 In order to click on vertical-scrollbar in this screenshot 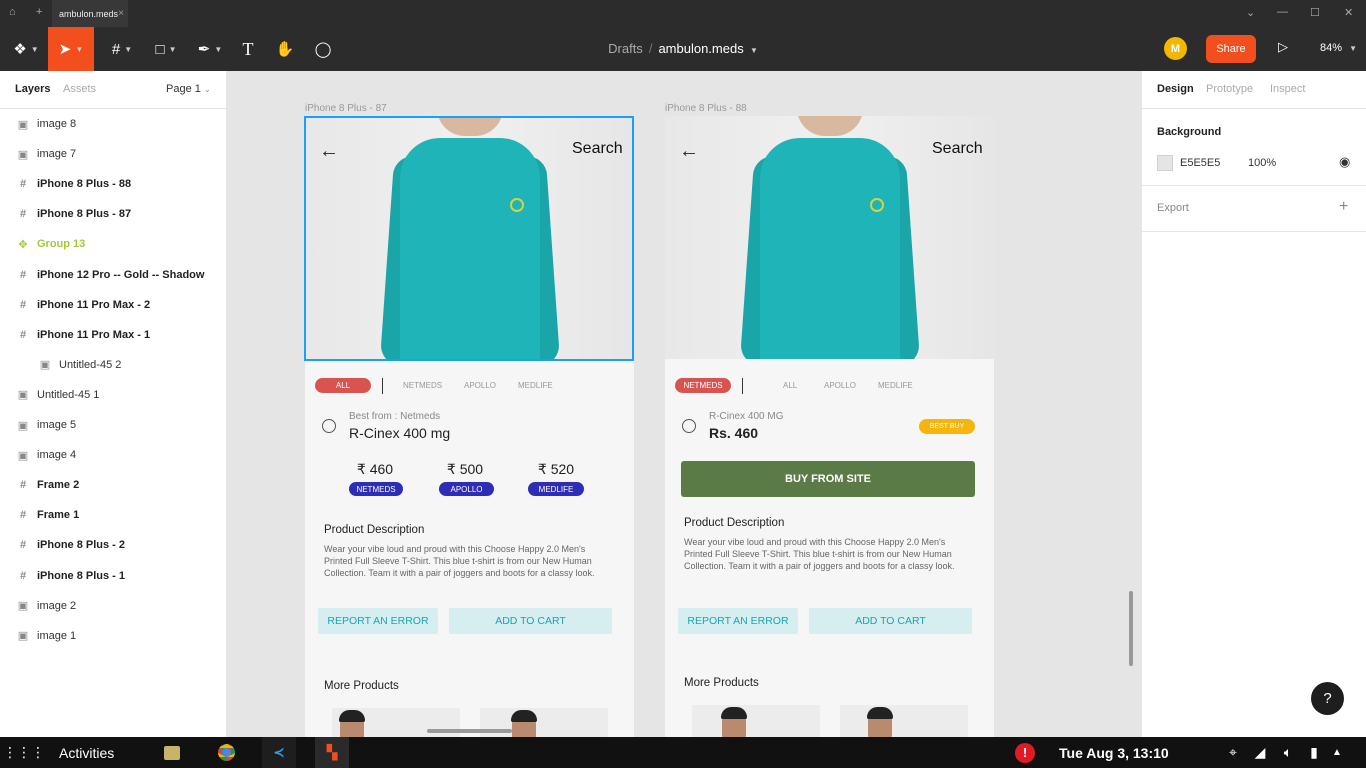, I will do `click(1131, 628)`.